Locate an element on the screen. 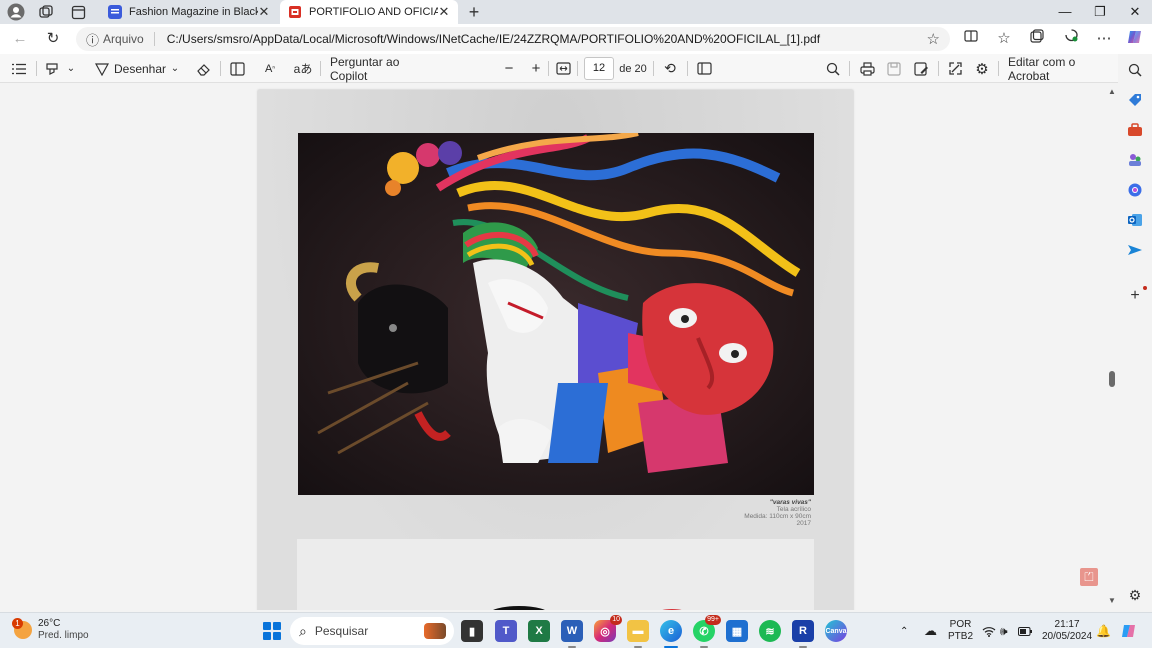 Image resolution: width=1152 pixels, height=648 pixels. favorites-icon: ☆ is located at coordinates (1004, 39).